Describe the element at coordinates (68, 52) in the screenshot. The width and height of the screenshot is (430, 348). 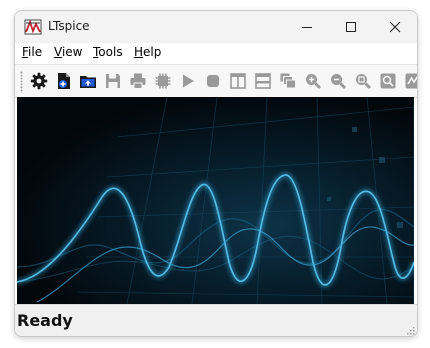
I see `menu-view: View` at that location.